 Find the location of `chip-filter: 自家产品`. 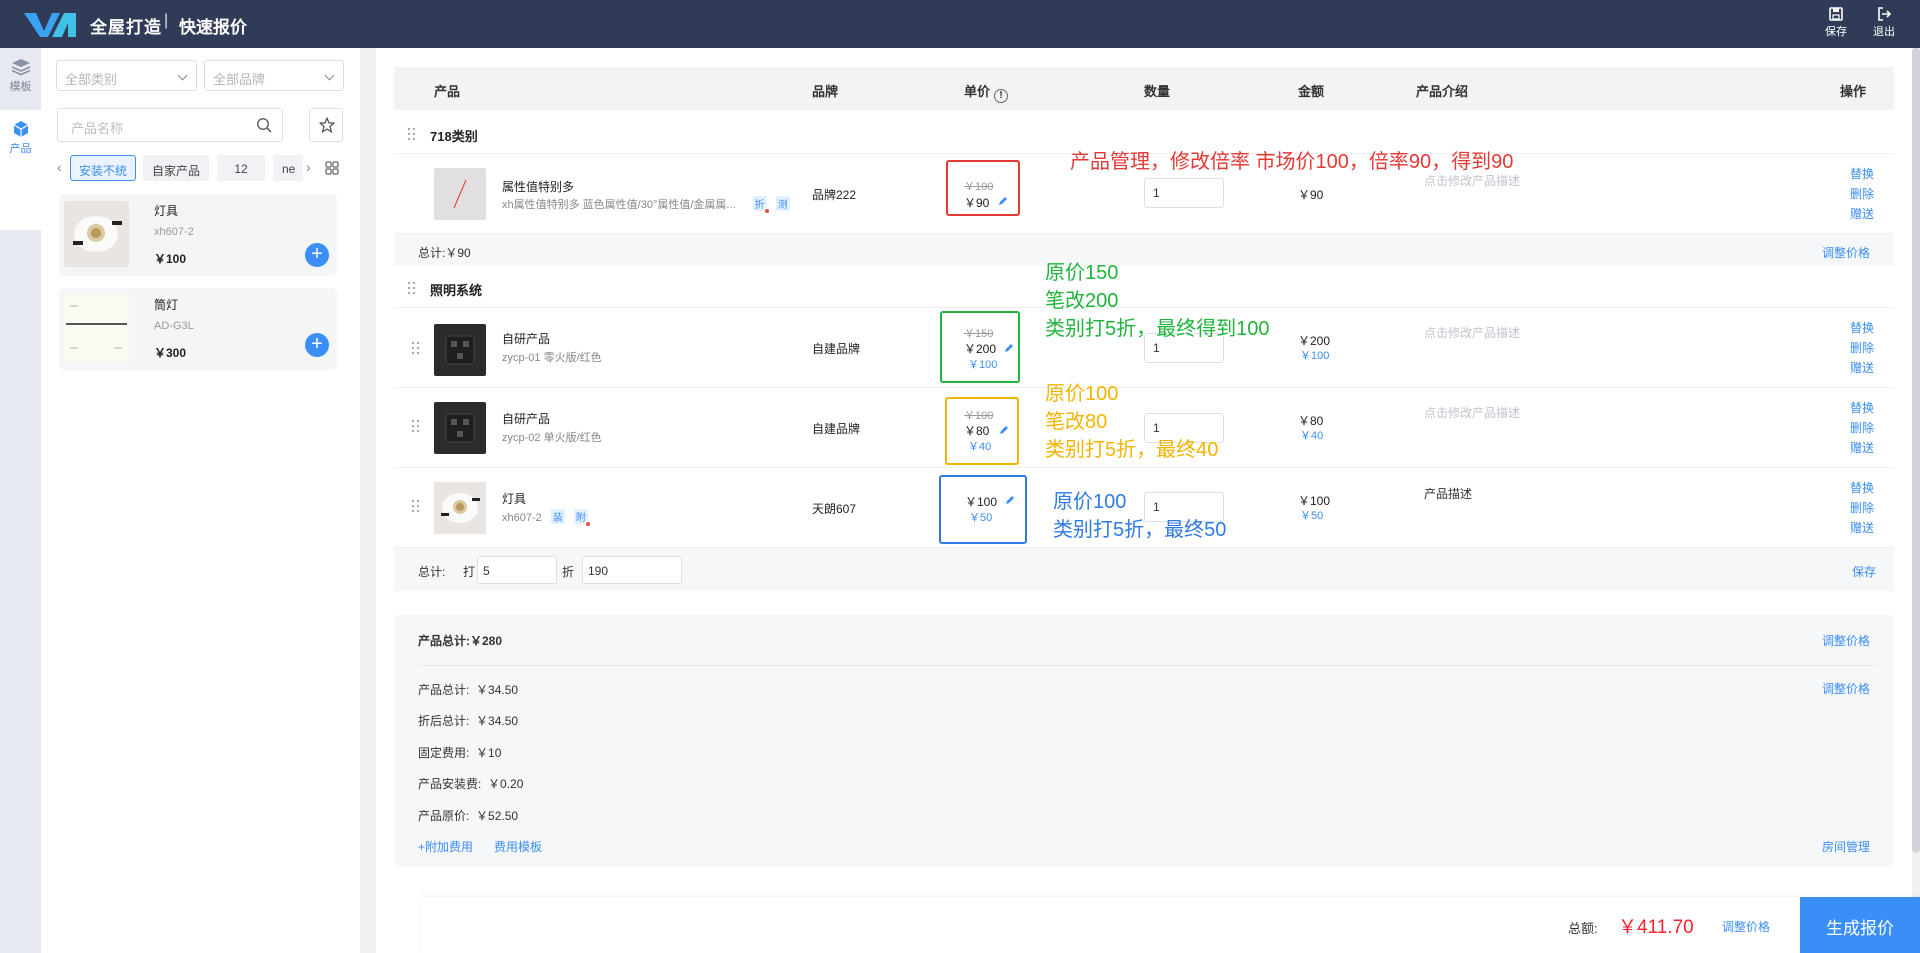

chip-filter: 自家产品 is located at coordinates (176, 168).